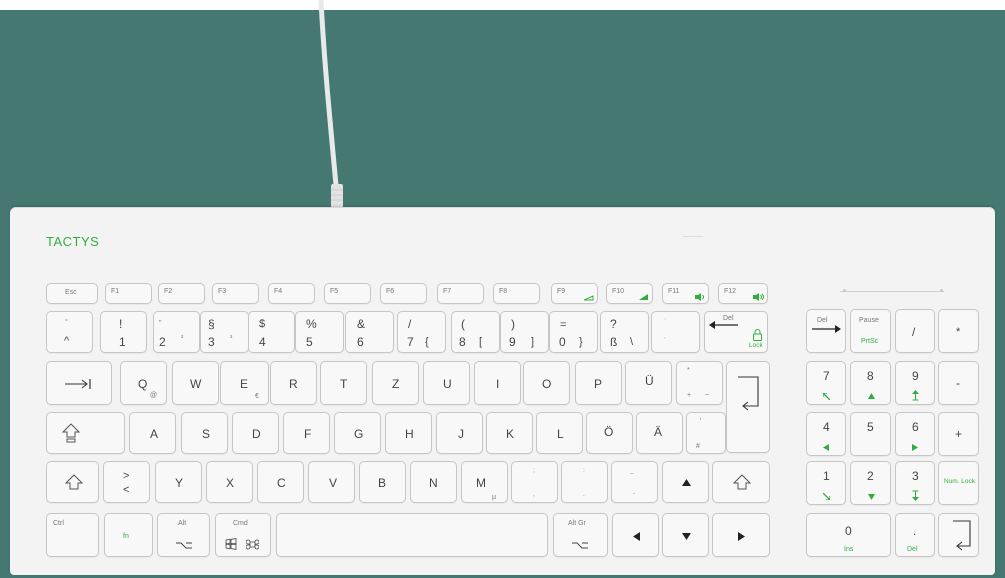  Describe the element at coordinates (584, 482) in the screenshot. I see `key-period: : .` at that location.